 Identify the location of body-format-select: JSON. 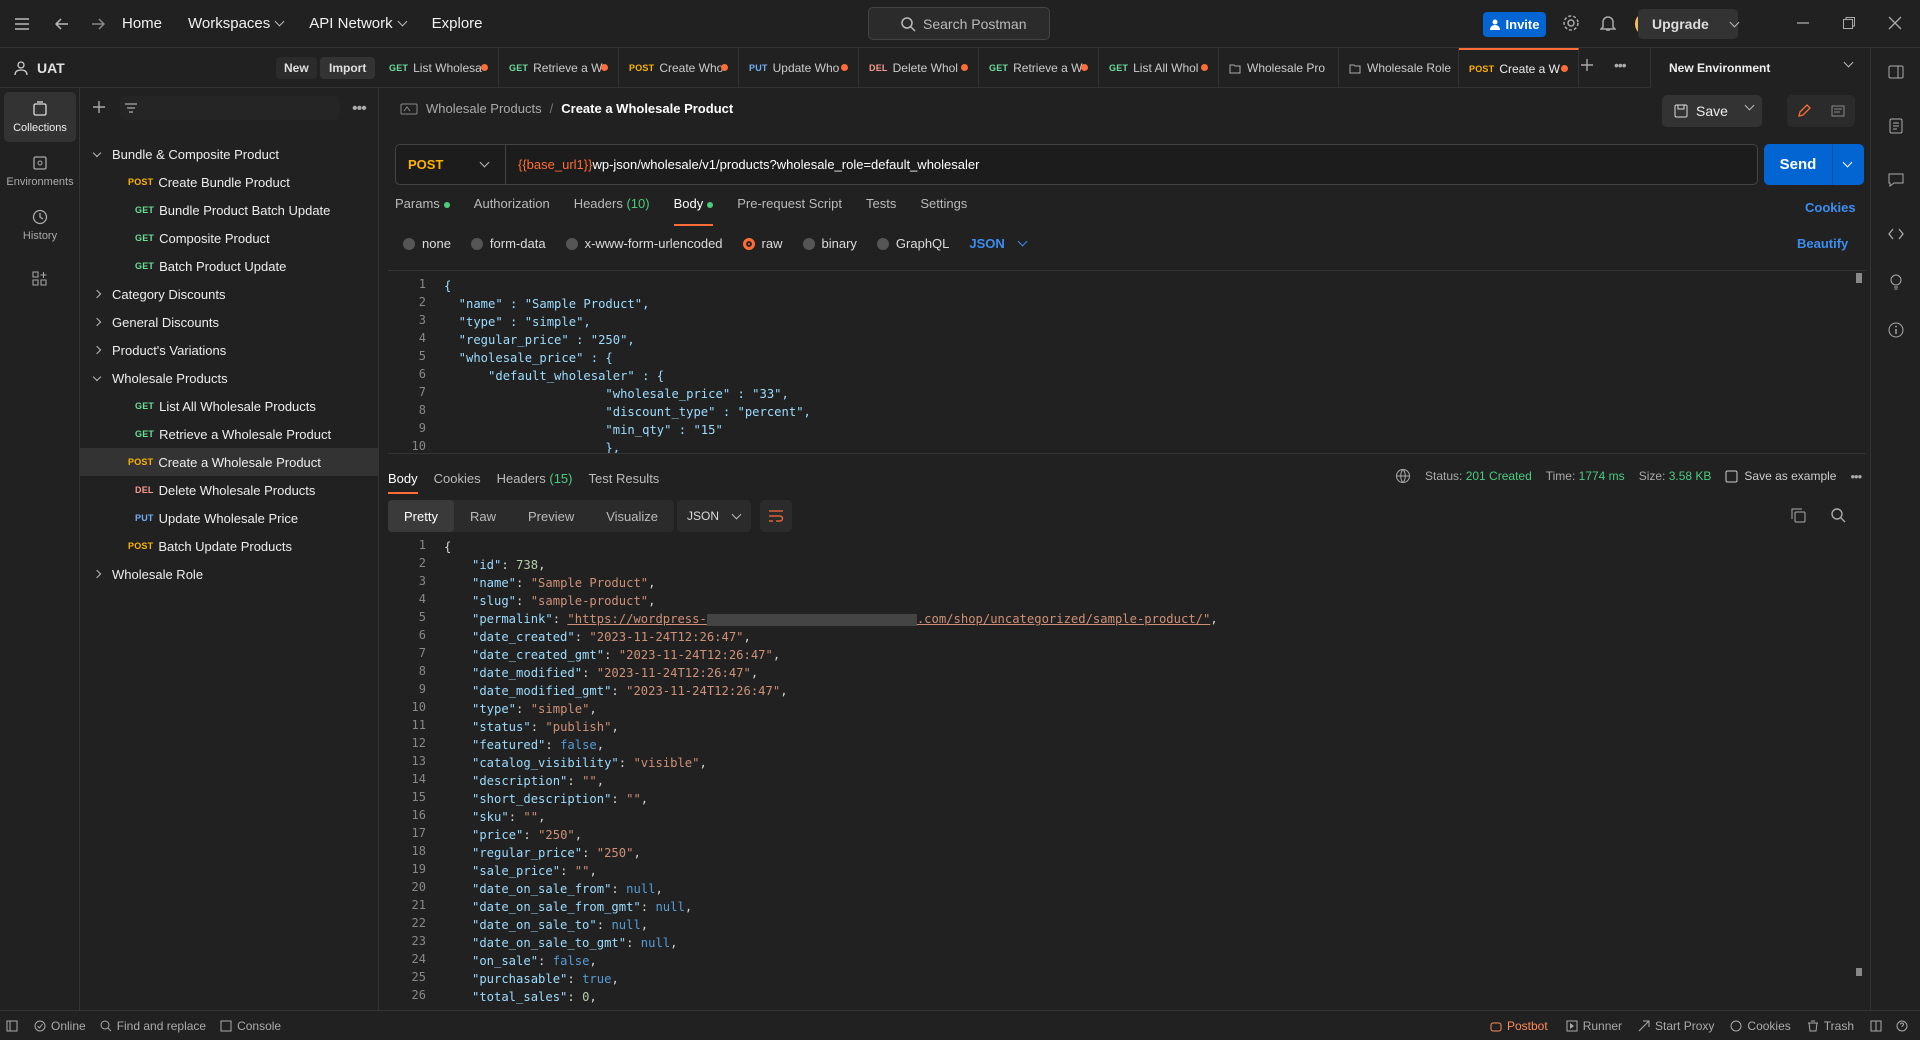
(998, 243).